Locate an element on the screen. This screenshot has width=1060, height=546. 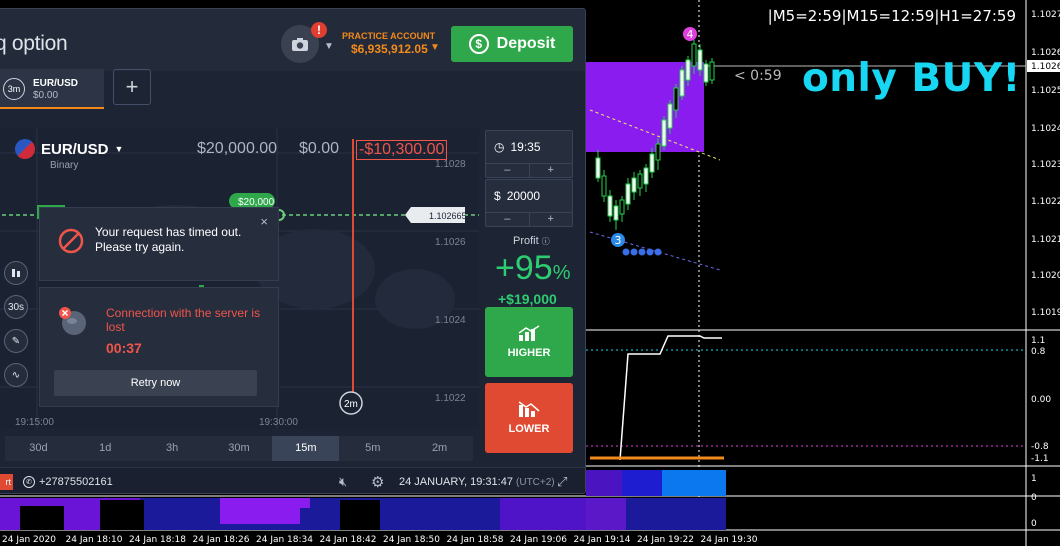
mt-indicator-tick: 1.1 is located at coordinates (1038, 341).